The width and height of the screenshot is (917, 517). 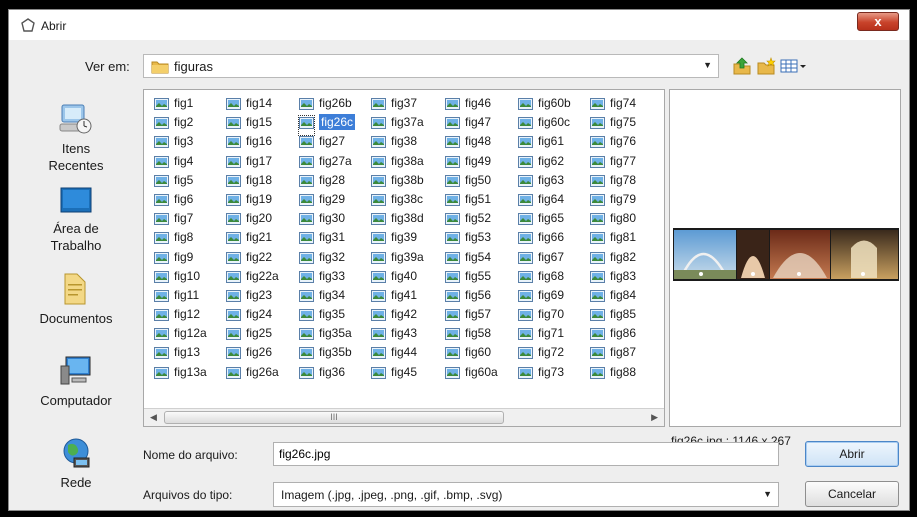 I want to click on file-item: fig75, so click(x=613, y=122).